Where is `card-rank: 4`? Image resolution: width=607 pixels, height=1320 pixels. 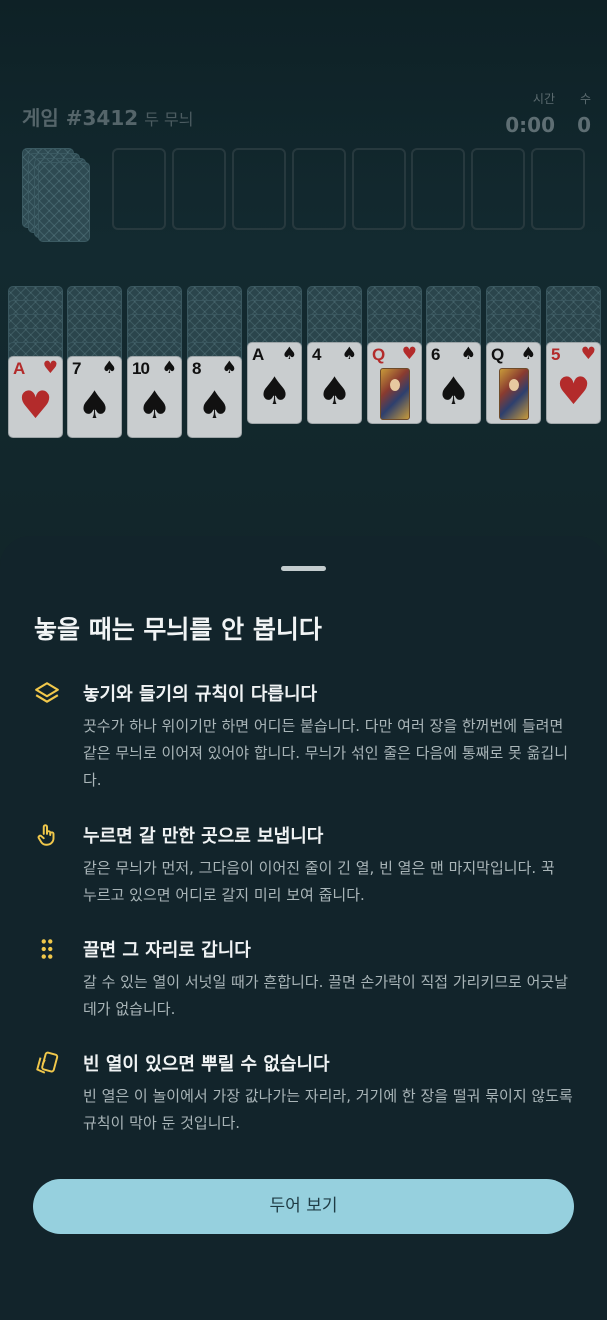 card-rank: 4 is located at coordinates (317, 354).